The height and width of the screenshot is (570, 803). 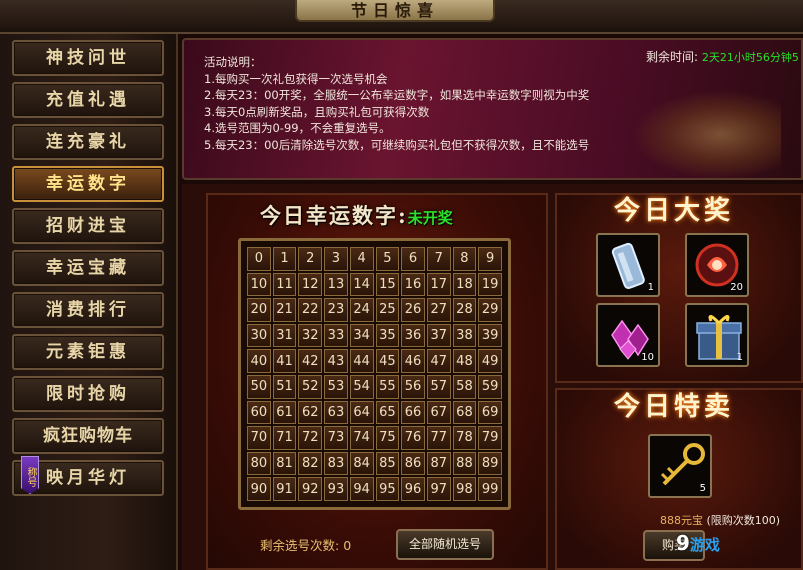 I want to click on number-cell: 36, so click(x=413, y=335).